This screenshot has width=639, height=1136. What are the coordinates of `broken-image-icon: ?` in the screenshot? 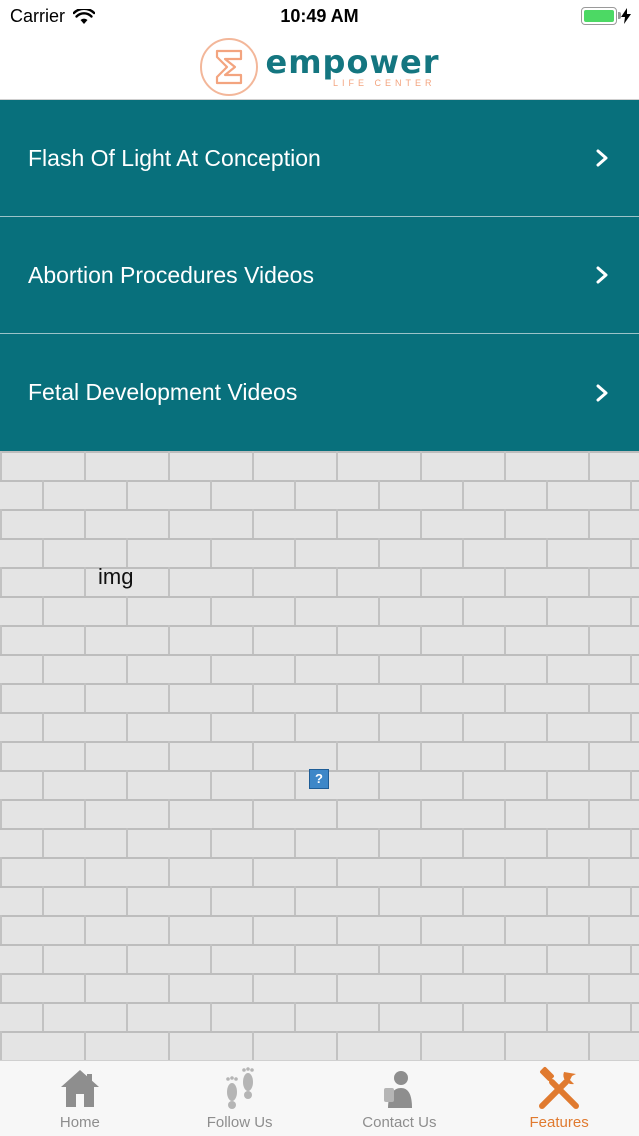 It's located at (319, 779).